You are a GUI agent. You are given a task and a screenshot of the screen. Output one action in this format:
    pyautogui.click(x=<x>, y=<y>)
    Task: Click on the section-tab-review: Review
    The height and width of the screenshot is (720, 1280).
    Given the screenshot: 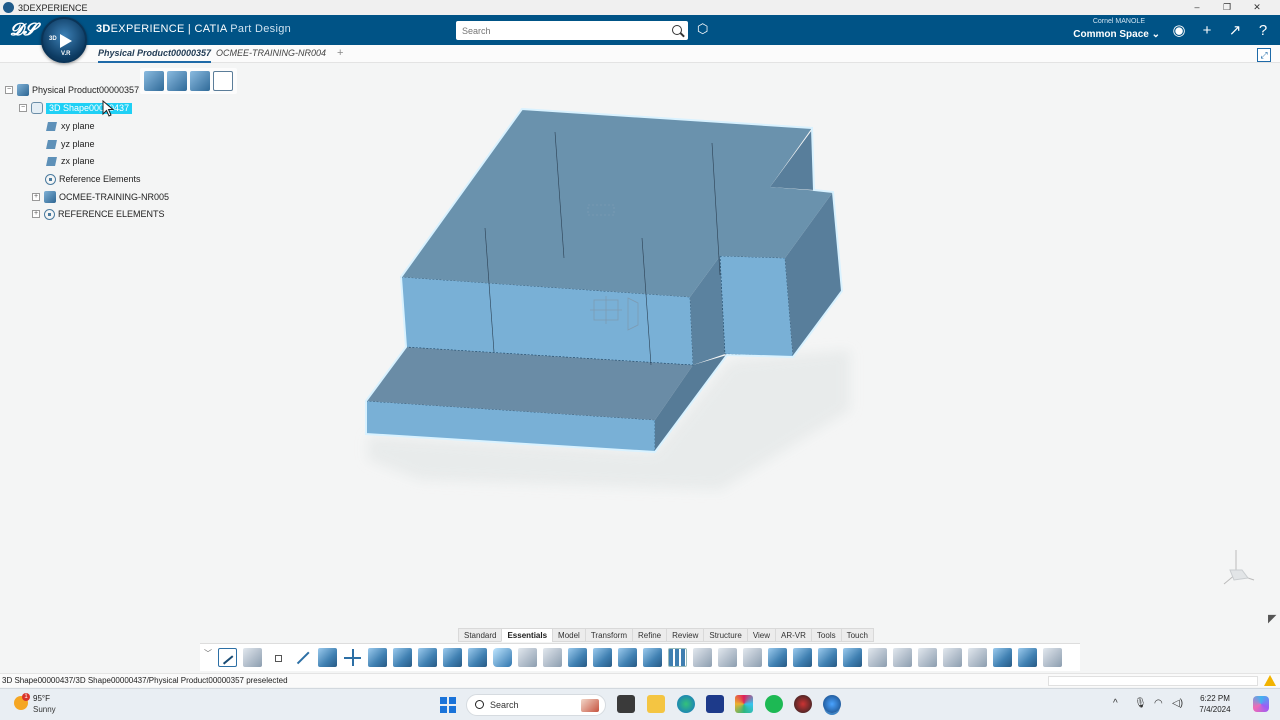 What is the action you would take?
    pyautogui.click(x=685, y=635)
    